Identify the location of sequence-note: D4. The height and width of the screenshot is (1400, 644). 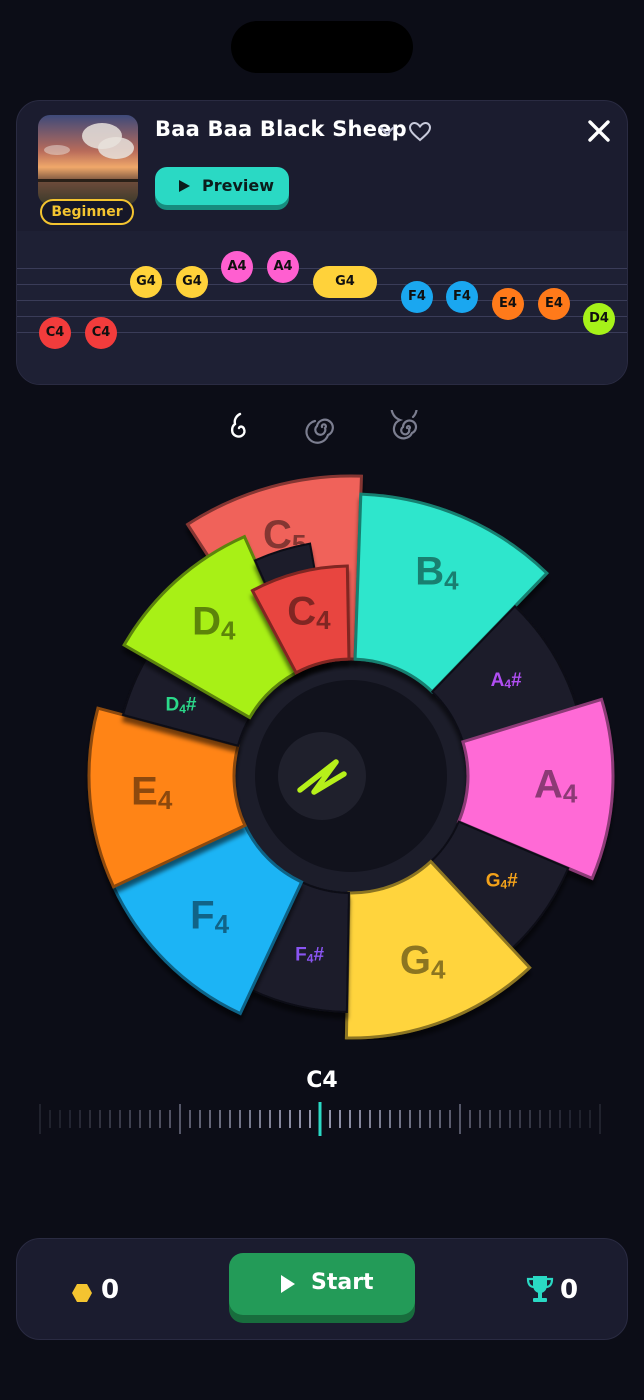
(599, 319).